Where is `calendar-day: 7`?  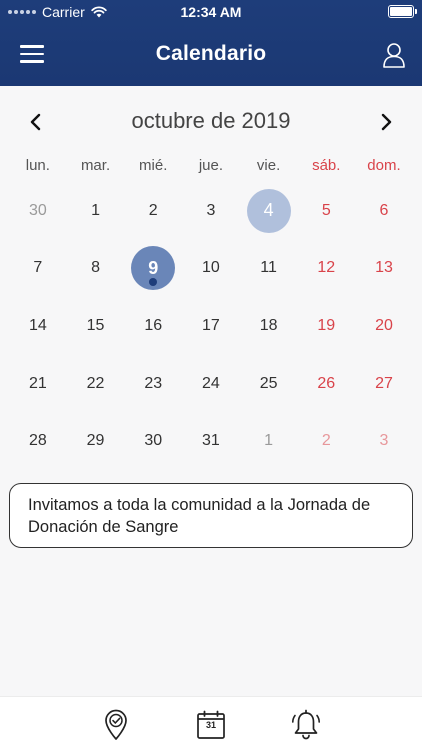 calendar-day: 7 is located at coordinates (38, 269).